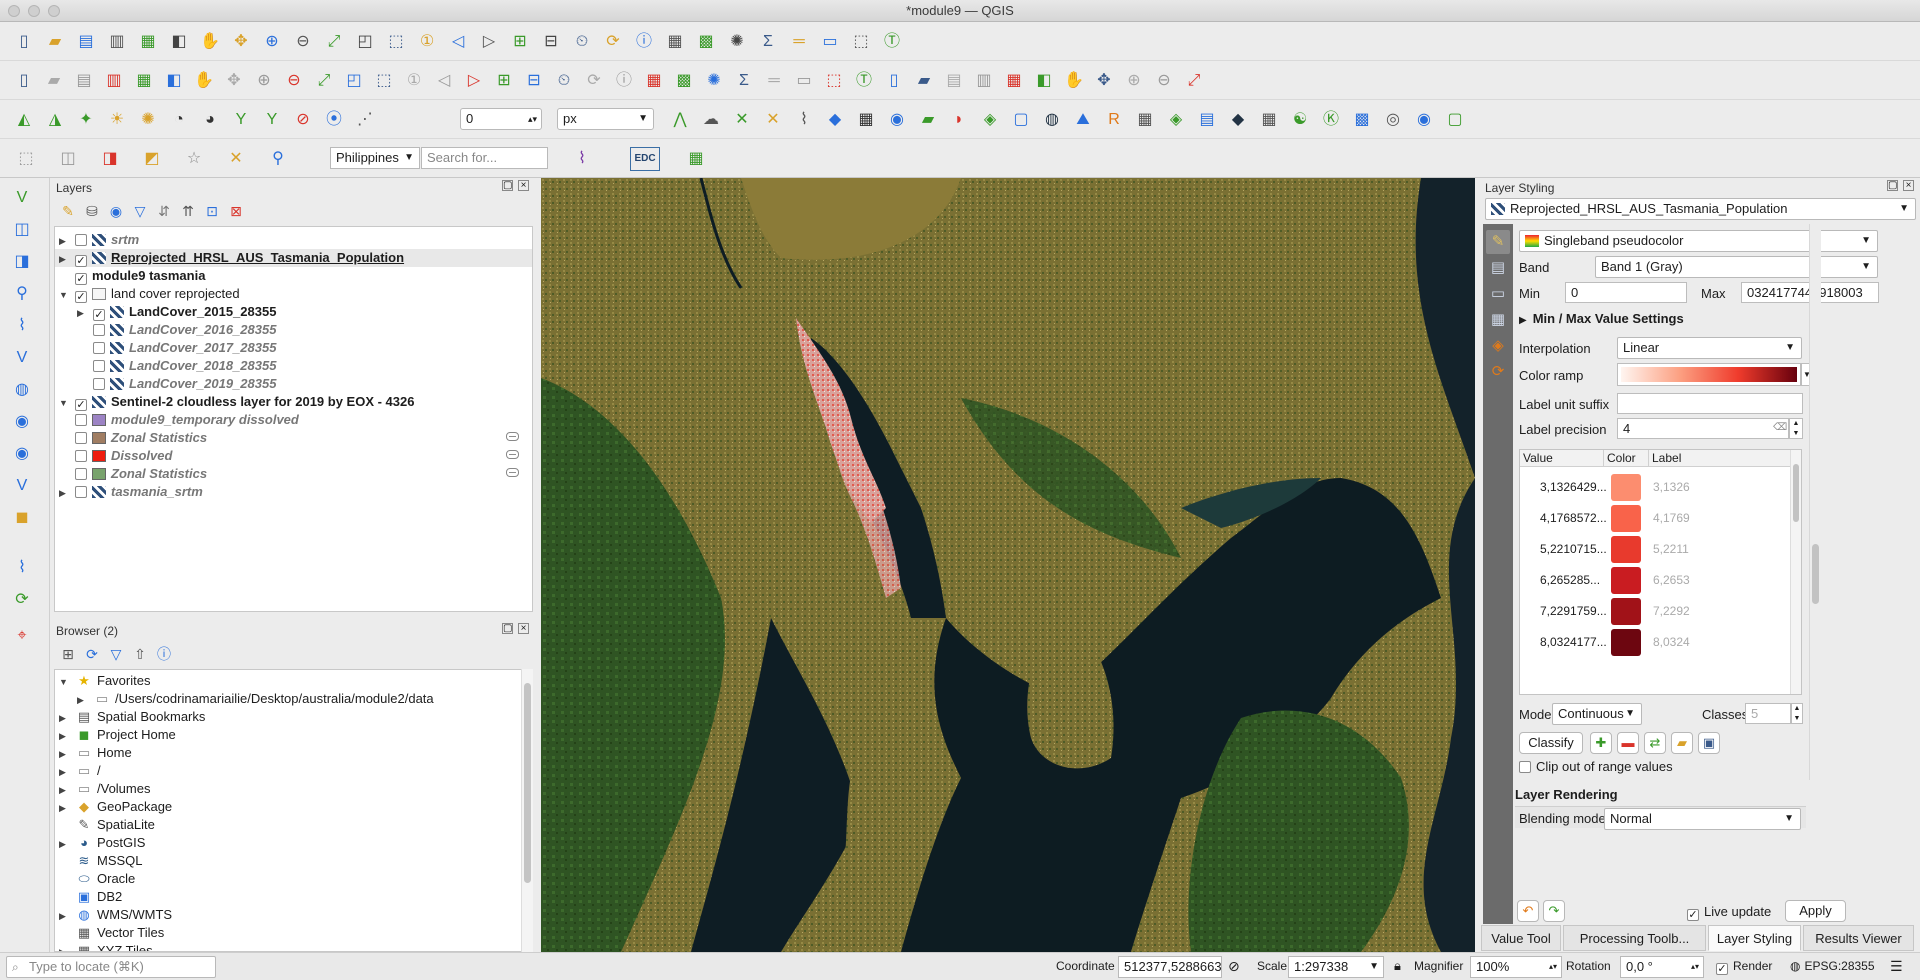 Image resolution: width=1920 pixels, height=980 pixels. Describe the element at coordinates (90, 897) in the screenshot. I see `browser-item: ▣ DB2` at that location.